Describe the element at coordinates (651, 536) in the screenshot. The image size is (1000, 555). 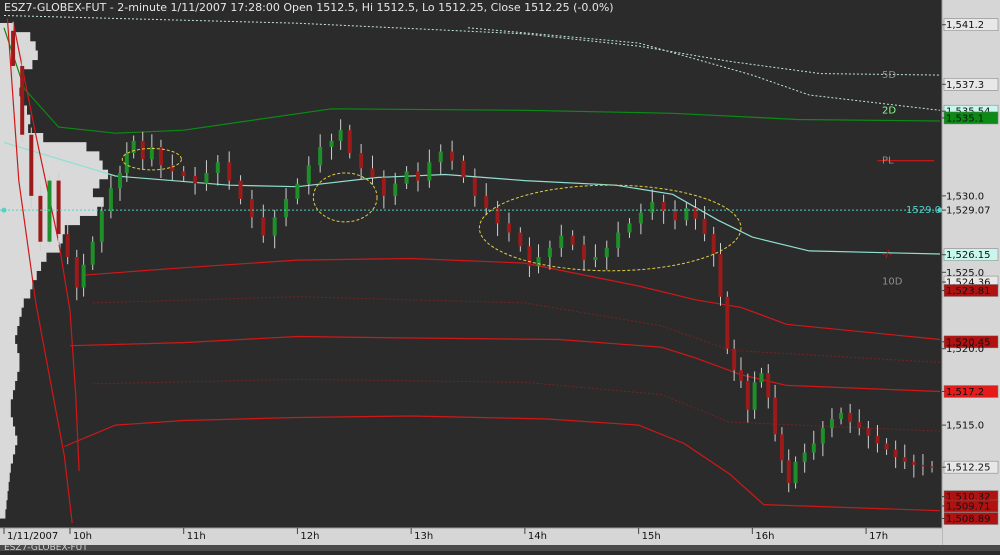
I see `x-tick-label: 15h` at that location.